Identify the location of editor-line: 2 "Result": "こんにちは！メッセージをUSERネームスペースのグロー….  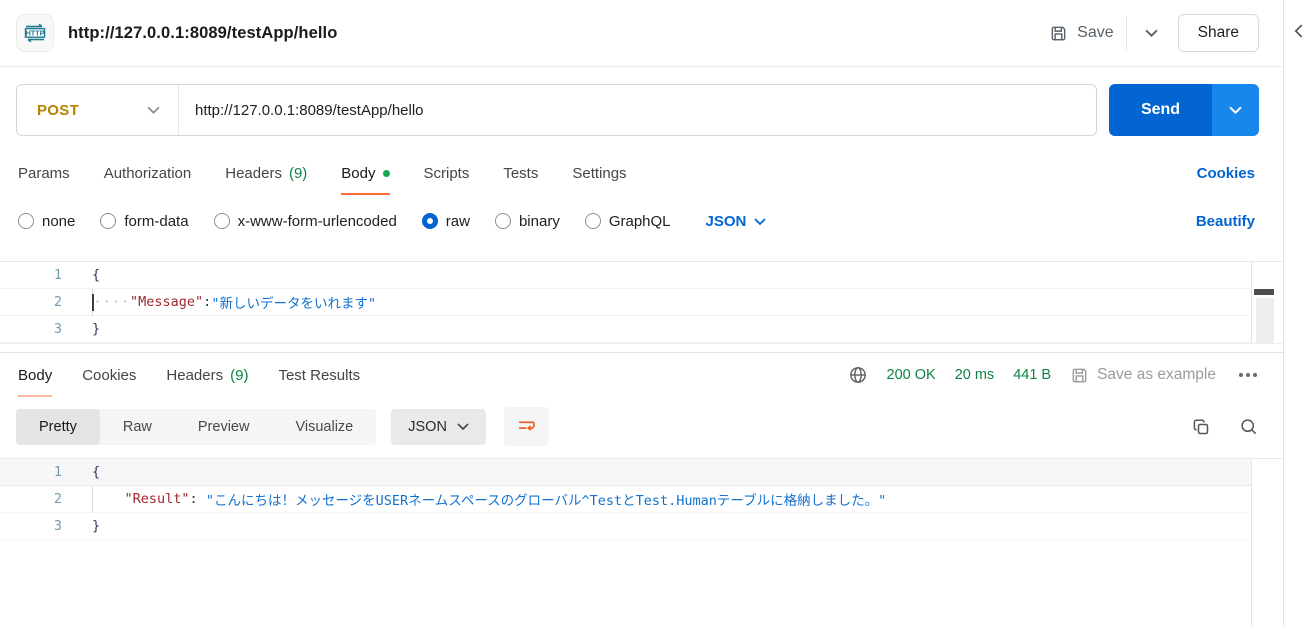
(641, 499).